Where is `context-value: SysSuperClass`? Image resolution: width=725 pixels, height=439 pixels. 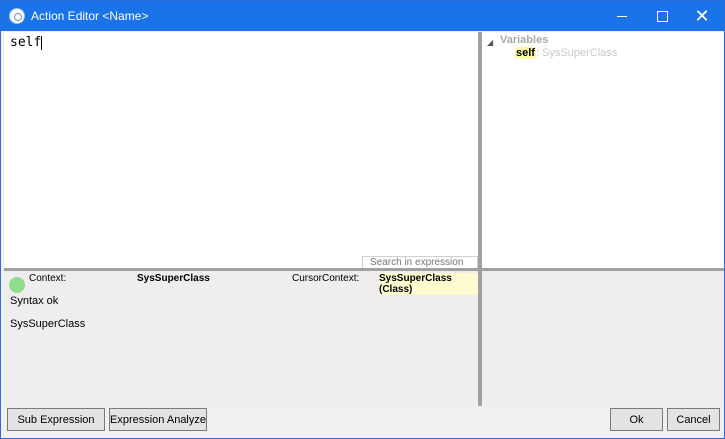
context-value: SysSuperClass is located at coordinates (173, 278).